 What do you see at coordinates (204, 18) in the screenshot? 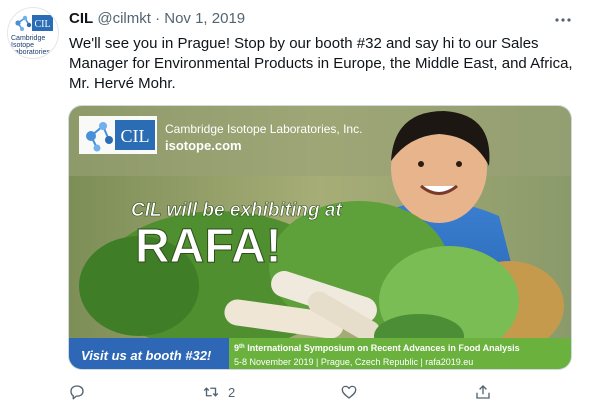
I see `tweet-date: Nov 1, 2019` at bounding box center [204, 18].